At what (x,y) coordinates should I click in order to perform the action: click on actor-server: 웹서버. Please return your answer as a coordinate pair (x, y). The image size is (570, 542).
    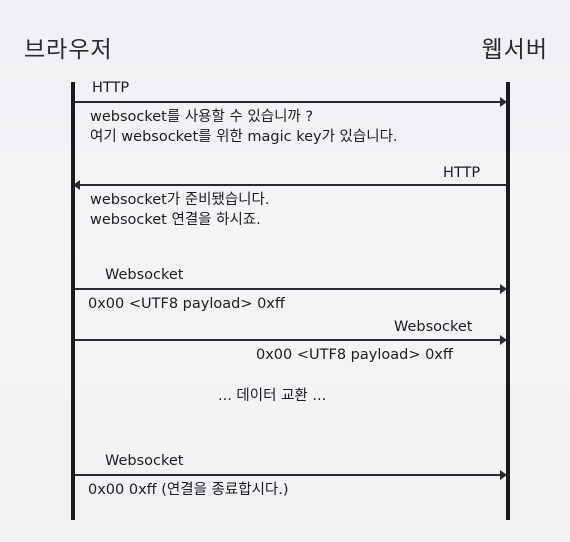
    Looking at the image, I should click on (514, 50).